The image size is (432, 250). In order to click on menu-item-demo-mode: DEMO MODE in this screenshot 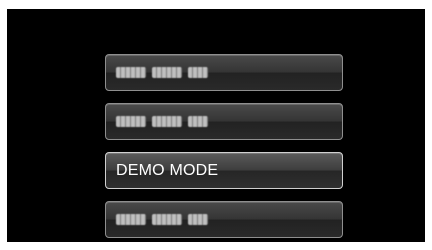, I will do `click(224, 170)`.